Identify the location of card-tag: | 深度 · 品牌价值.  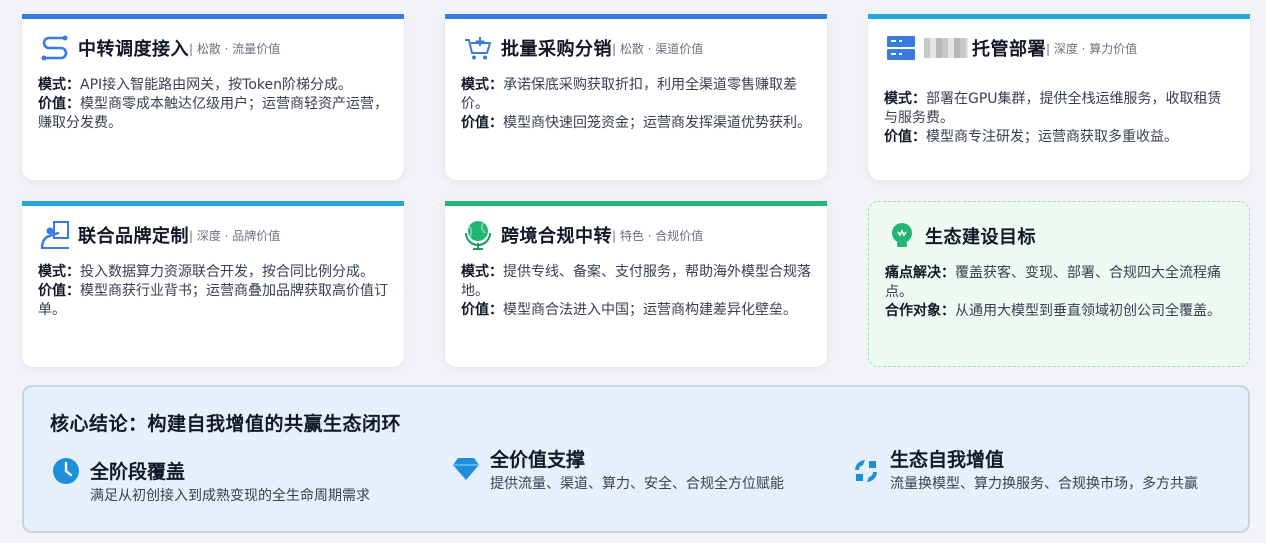
(235, 235).